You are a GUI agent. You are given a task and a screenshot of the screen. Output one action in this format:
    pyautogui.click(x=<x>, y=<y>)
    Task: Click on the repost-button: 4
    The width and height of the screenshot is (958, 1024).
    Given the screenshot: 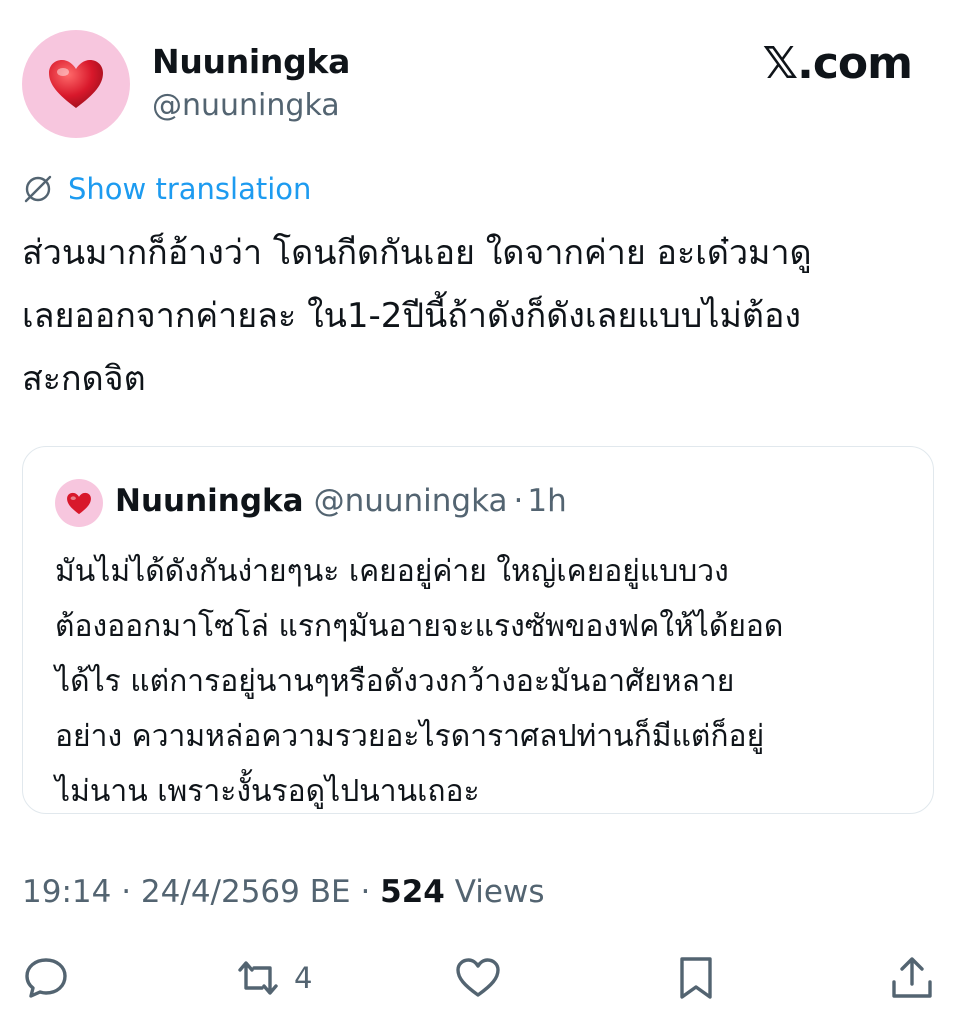 What is the action you would take?
    pyautogui.click(x=273, y=978)
    